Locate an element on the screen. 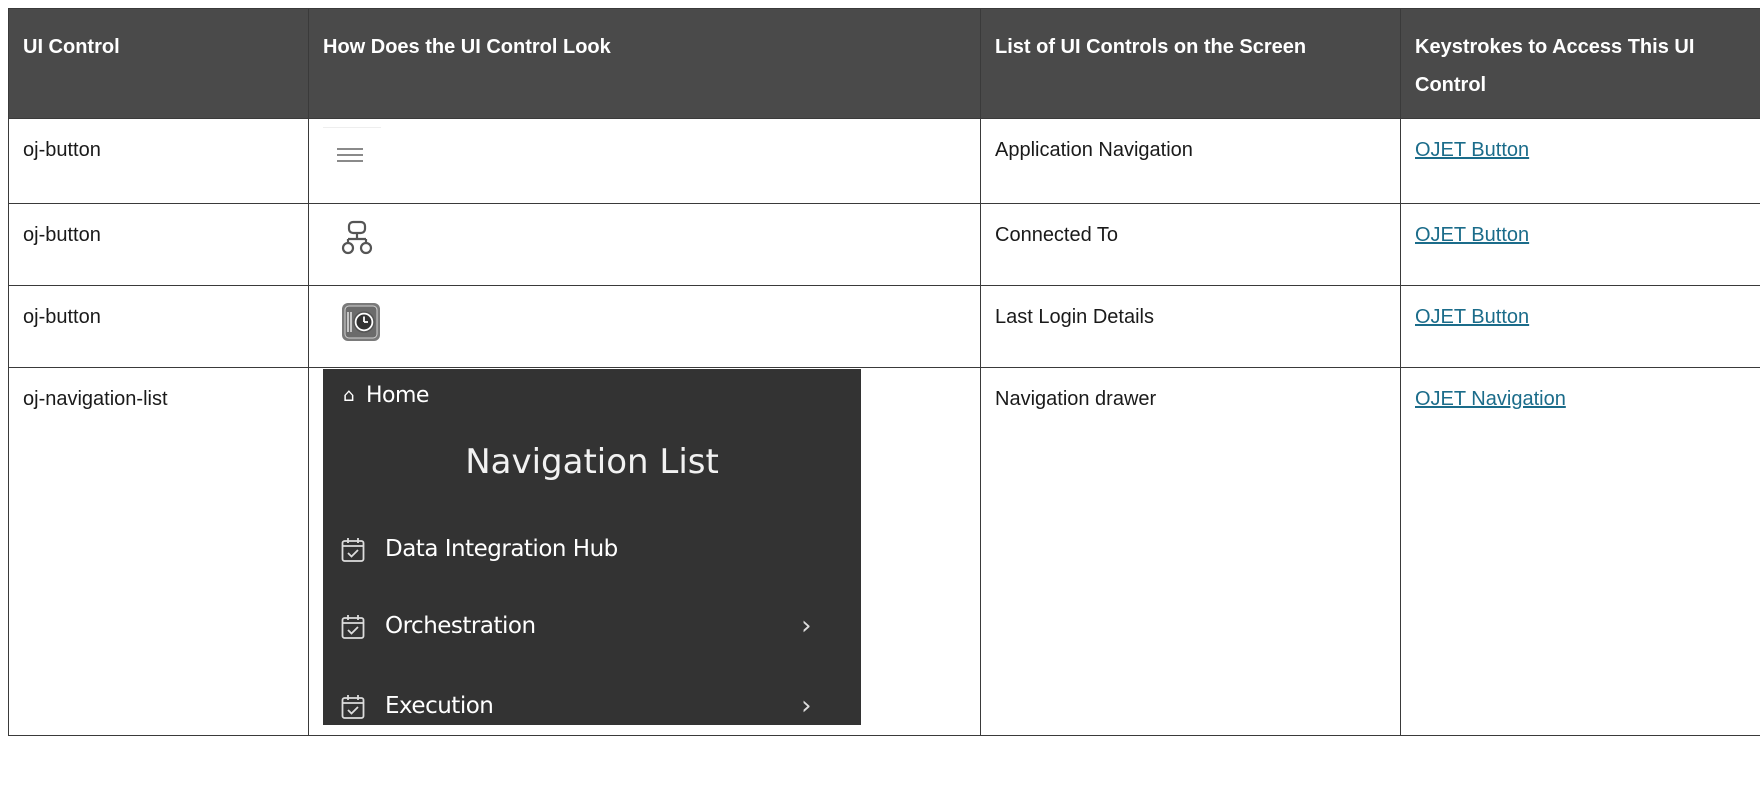 The image size is (1760, 799). cell-screen-control: Navigation drawer is located at coordinates (1190, 551).